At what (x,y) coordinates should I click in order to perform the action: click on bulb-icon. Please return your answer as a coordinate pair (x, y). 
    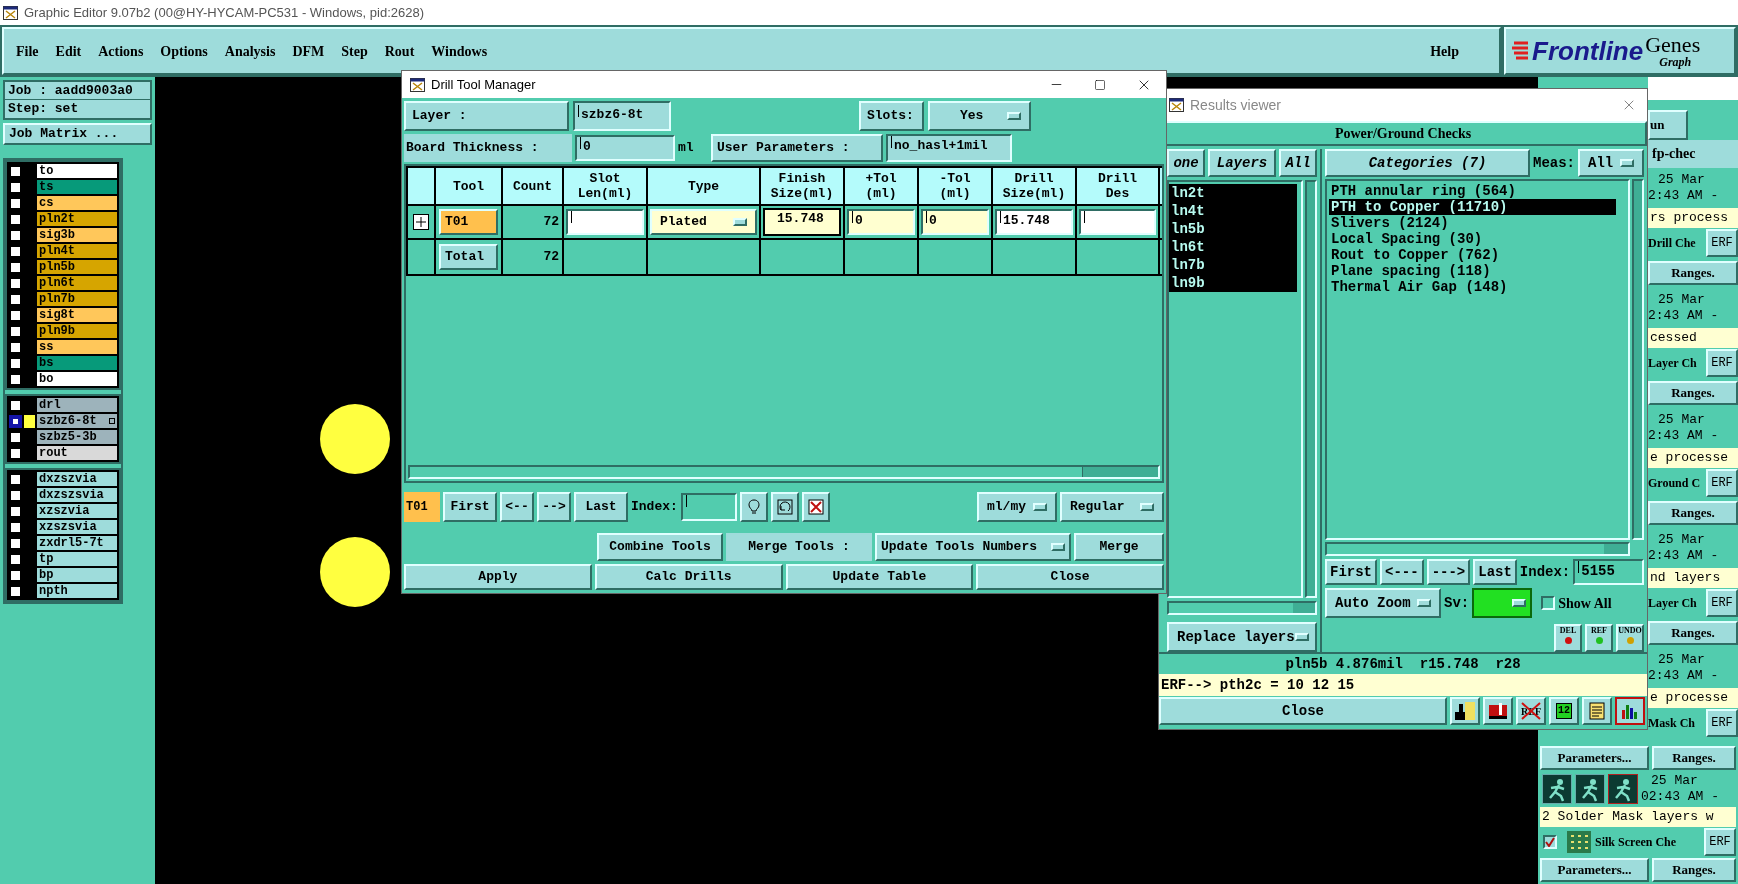
    Looking at the image, I should click on (753, 507).